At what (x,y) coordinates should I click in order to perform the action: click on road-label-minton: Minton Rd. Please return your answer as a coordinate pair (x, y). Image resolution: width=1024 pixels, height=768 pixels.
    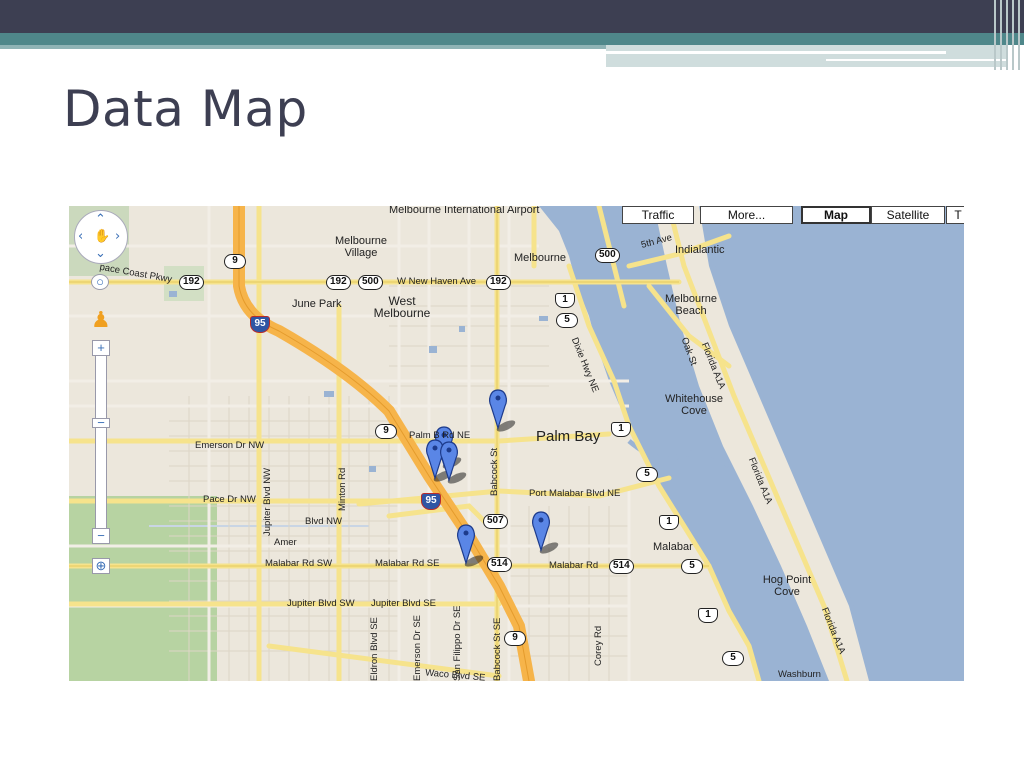
    Looking at the image, I should click on (342, 489).